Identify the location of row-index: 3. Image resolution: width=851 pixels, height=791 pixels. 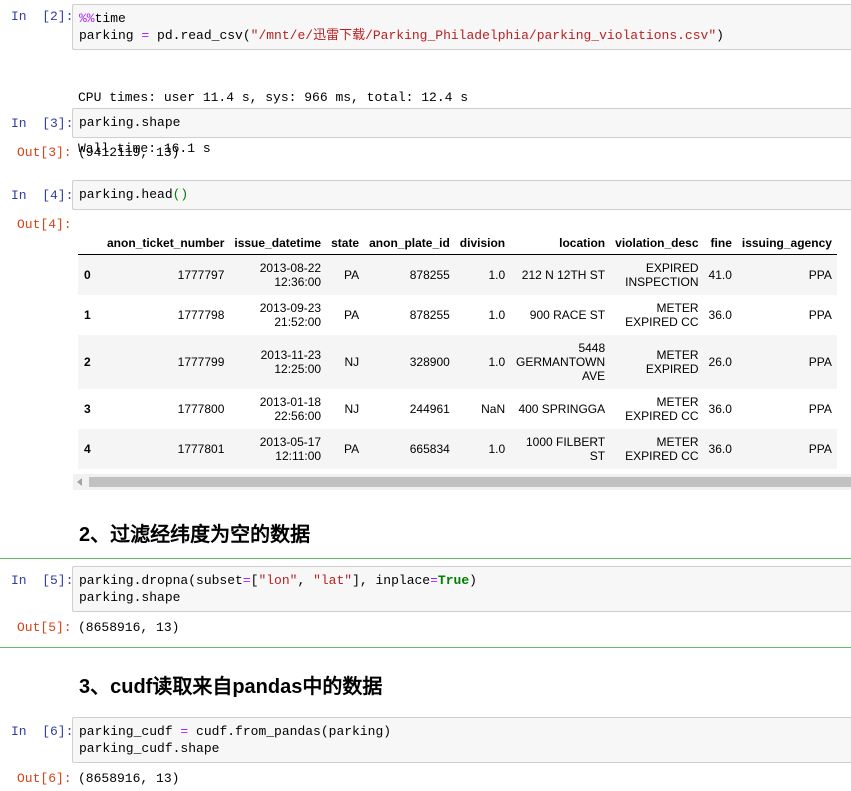
(87, 408).